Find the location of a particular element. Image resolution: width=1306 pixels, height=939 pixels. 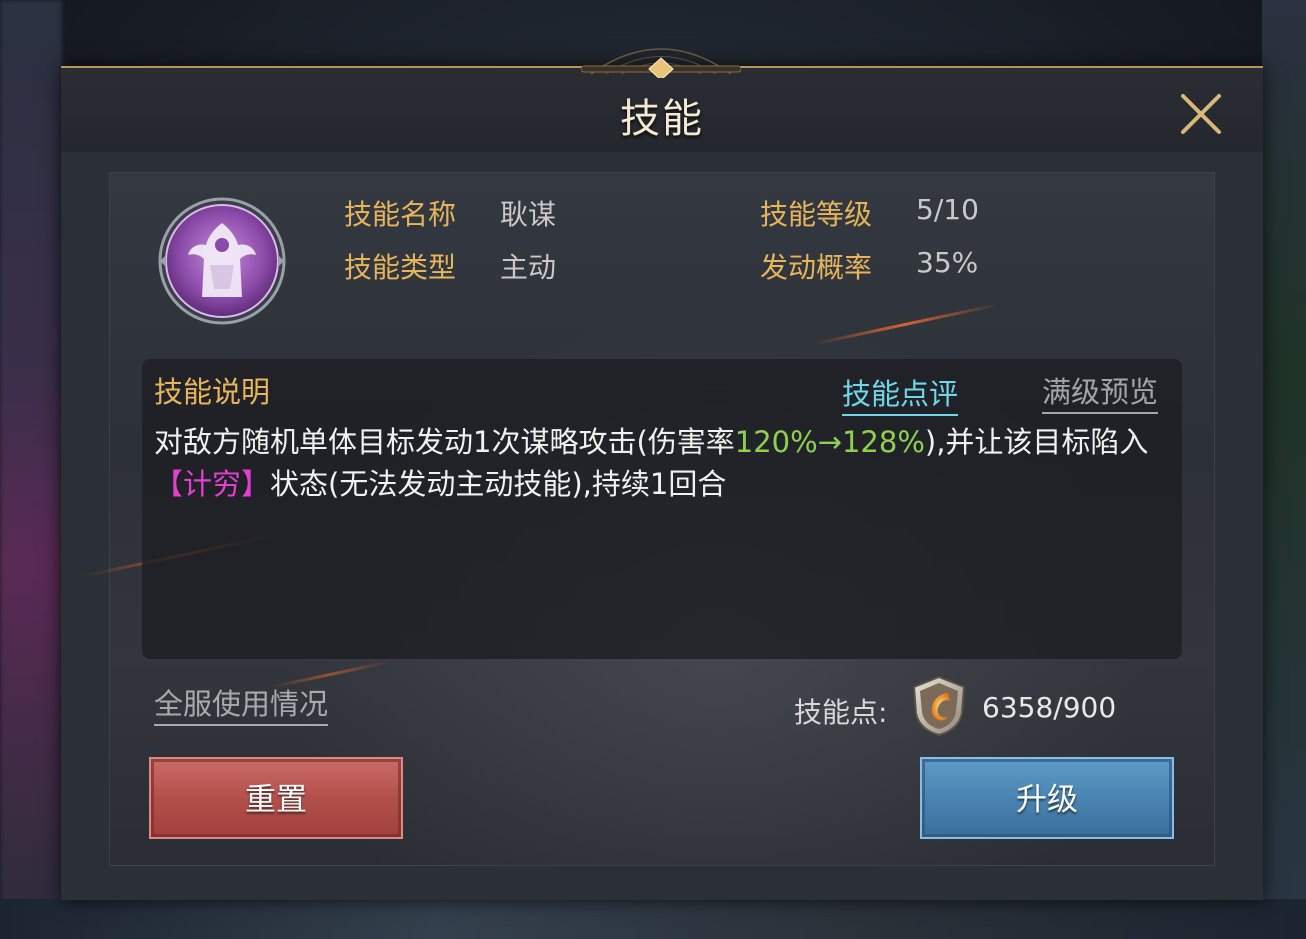

damage-rate-highlight: 120%→128% is located at coordinates (829, 442).